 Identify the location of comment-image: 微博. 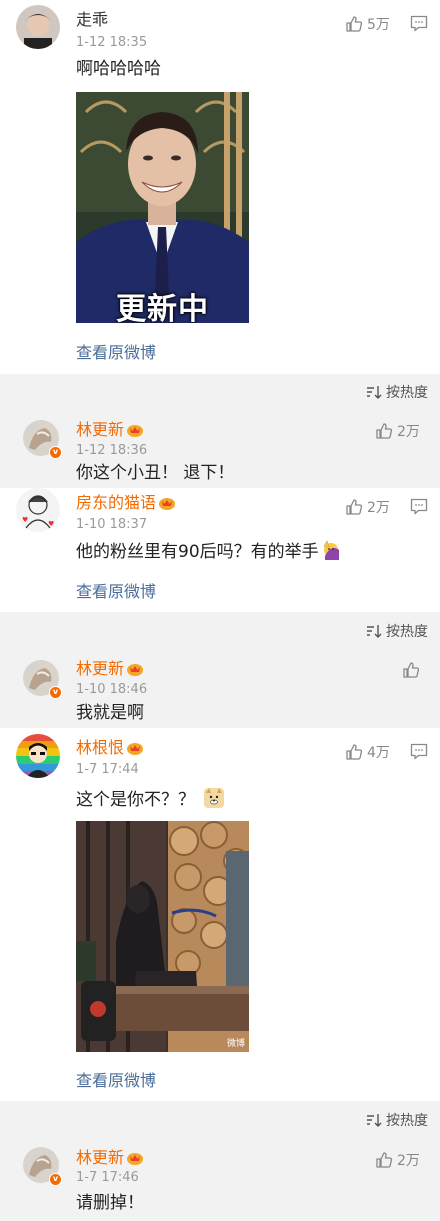
(162, 936).